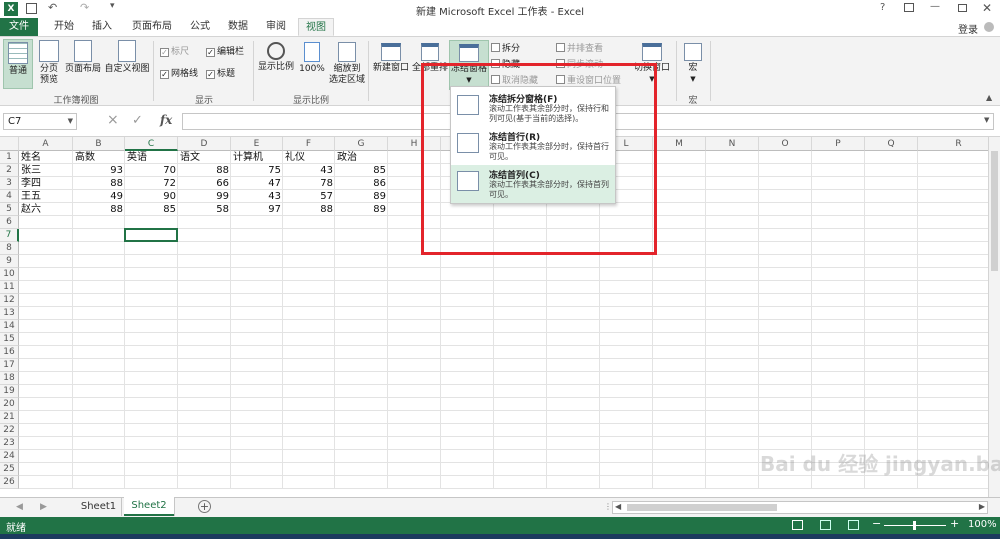  I want to click on new-sheet-icon: +, so click(204, 506).